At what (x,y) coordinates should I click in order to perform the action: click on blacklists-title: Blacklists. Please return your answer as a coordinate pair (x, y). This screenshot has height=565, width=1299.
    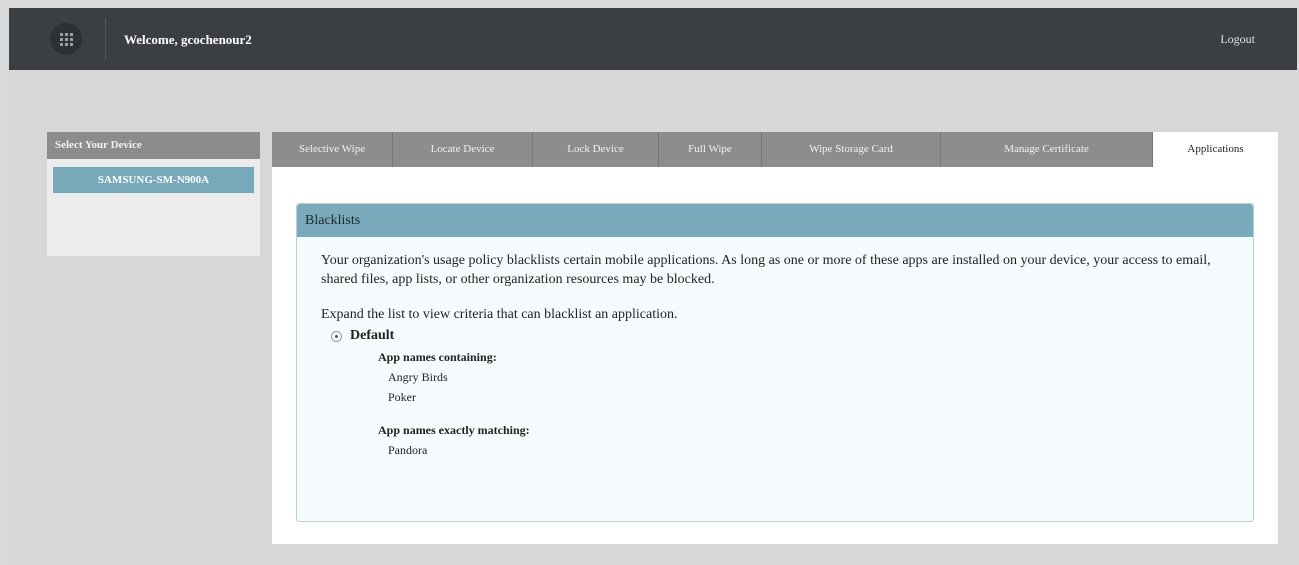
    Looking at the image, I should click on (775, 220).